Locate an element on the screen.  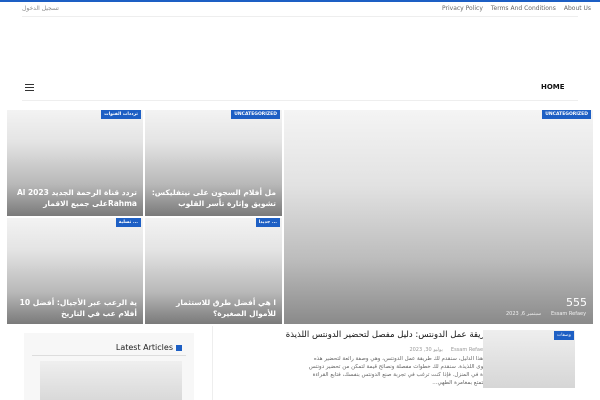
nav-home: HOME is located at coordinates (553, 87).